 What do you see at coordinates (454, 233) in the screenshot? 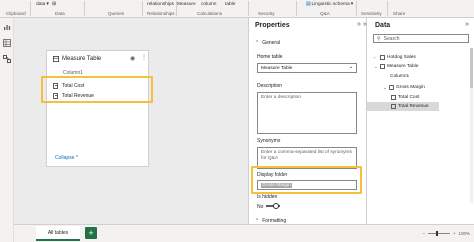
I see `zoom-in-icon: +` at bounding box center [454, 233].